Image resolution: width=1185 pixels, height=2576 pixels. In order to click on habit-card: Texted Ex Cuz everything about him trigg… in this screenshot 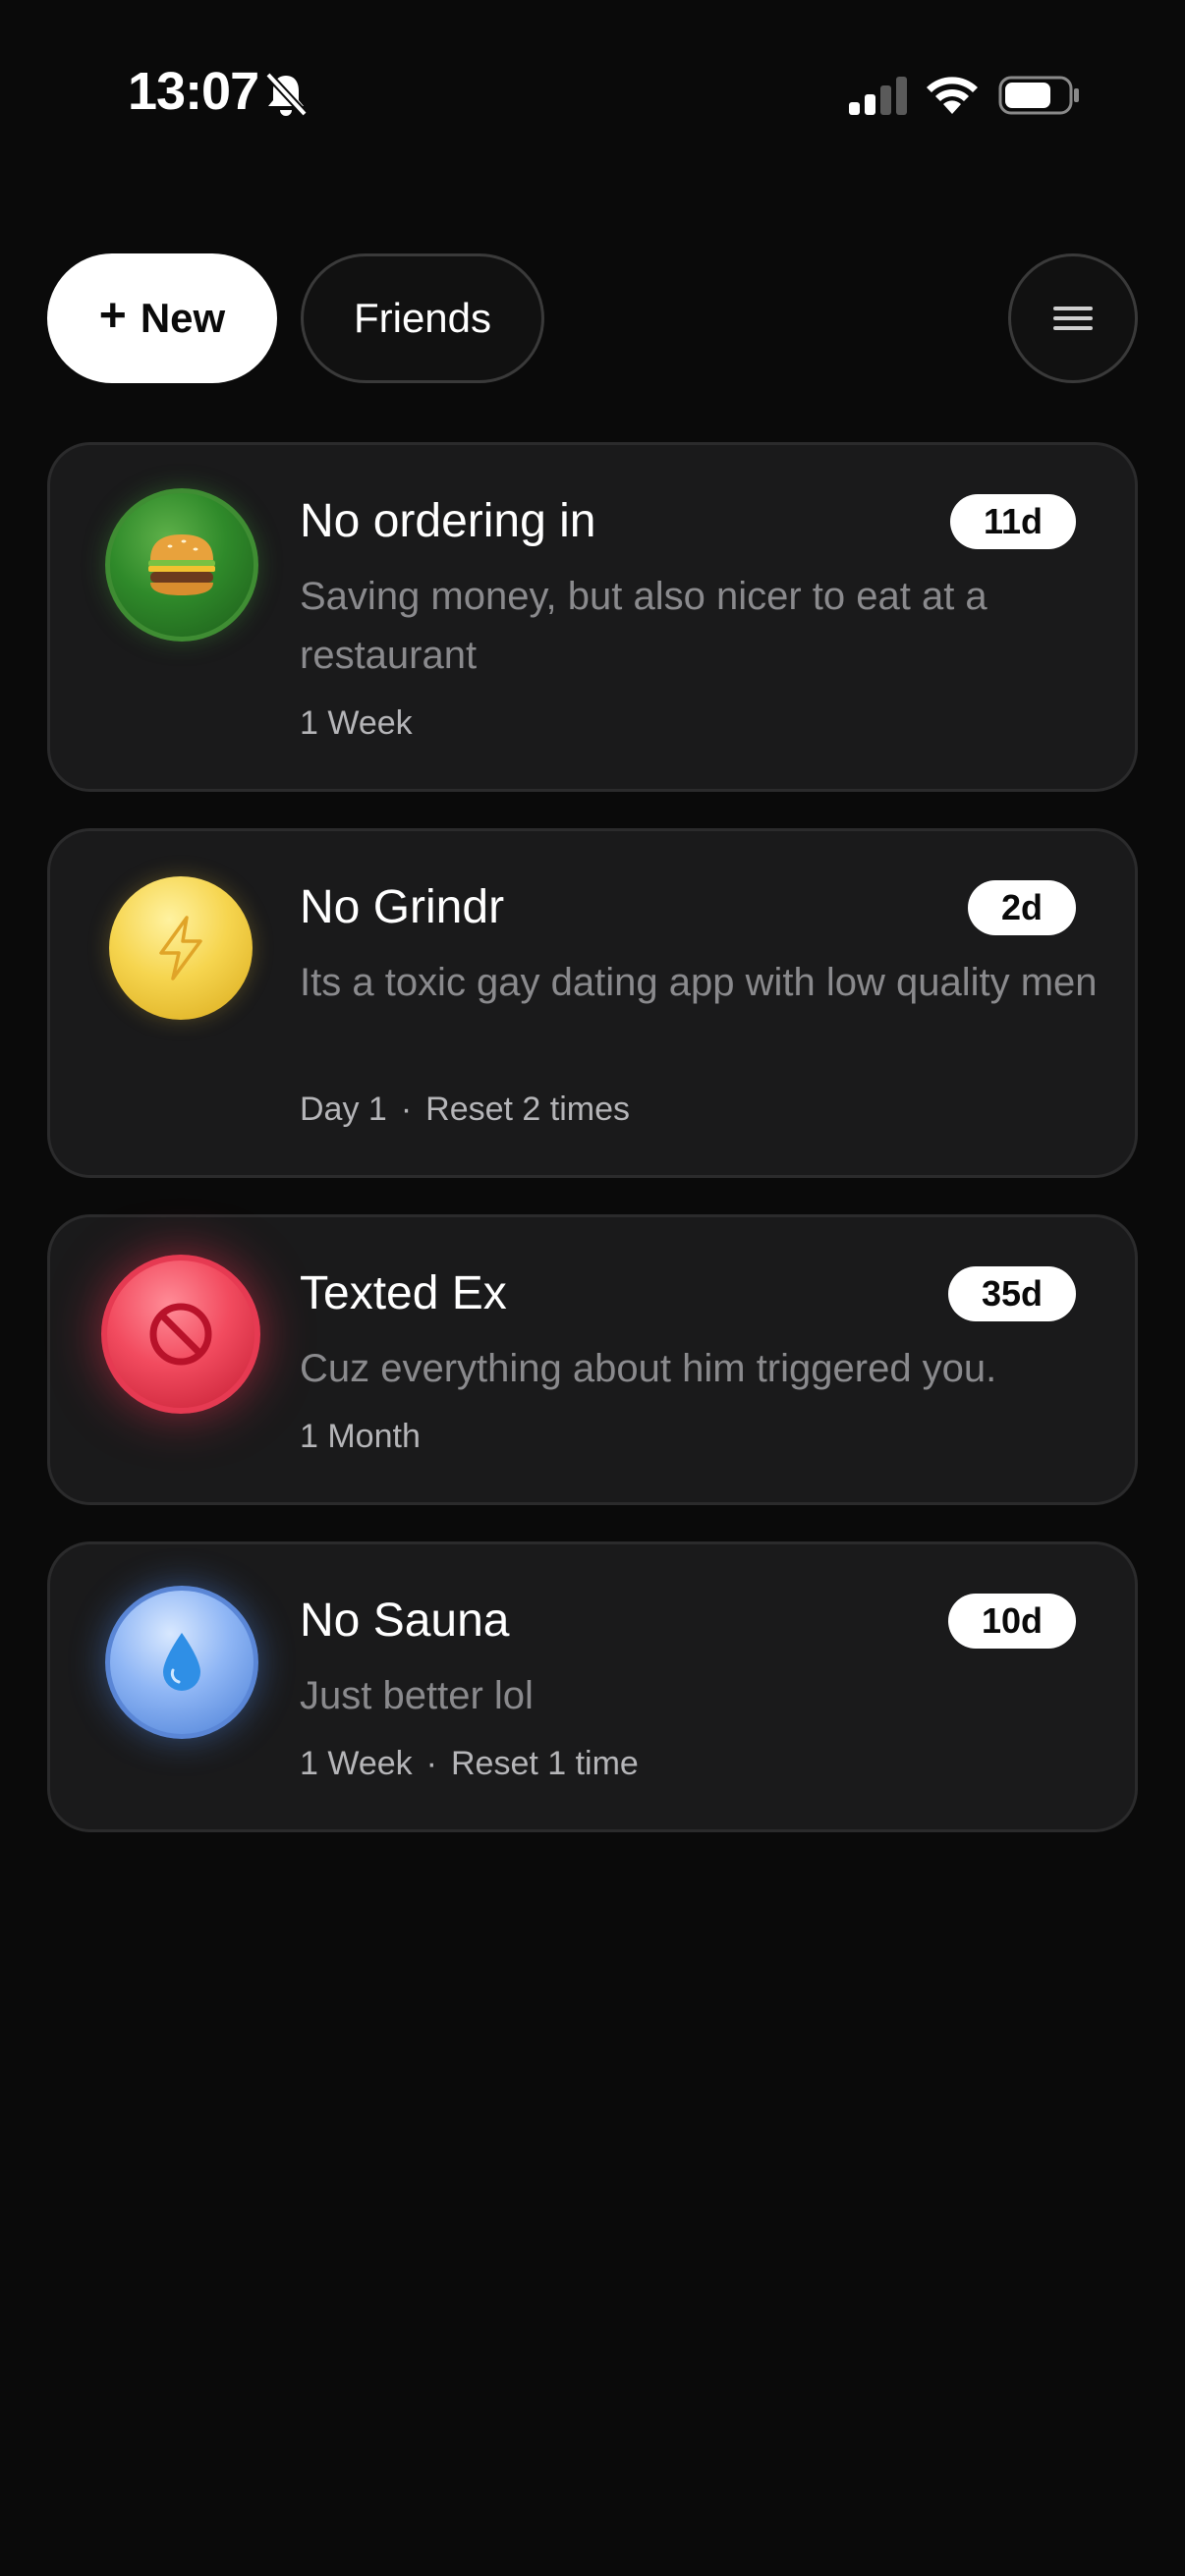, I will do `click(592, 1359)`.